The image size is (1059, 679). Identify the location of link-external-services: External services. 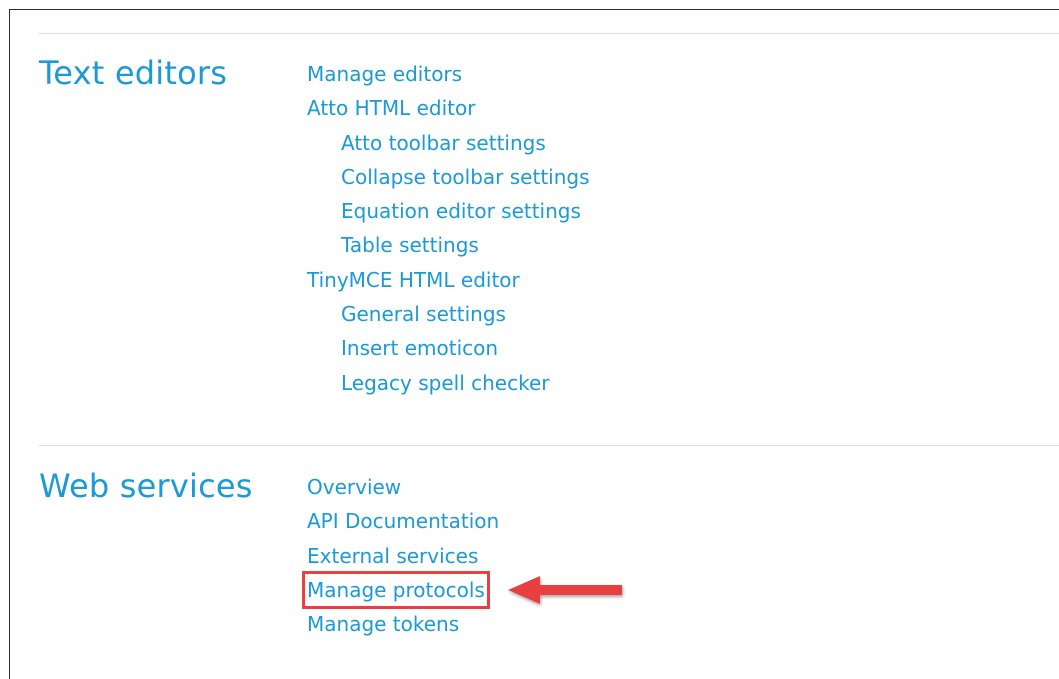
(403, 559).